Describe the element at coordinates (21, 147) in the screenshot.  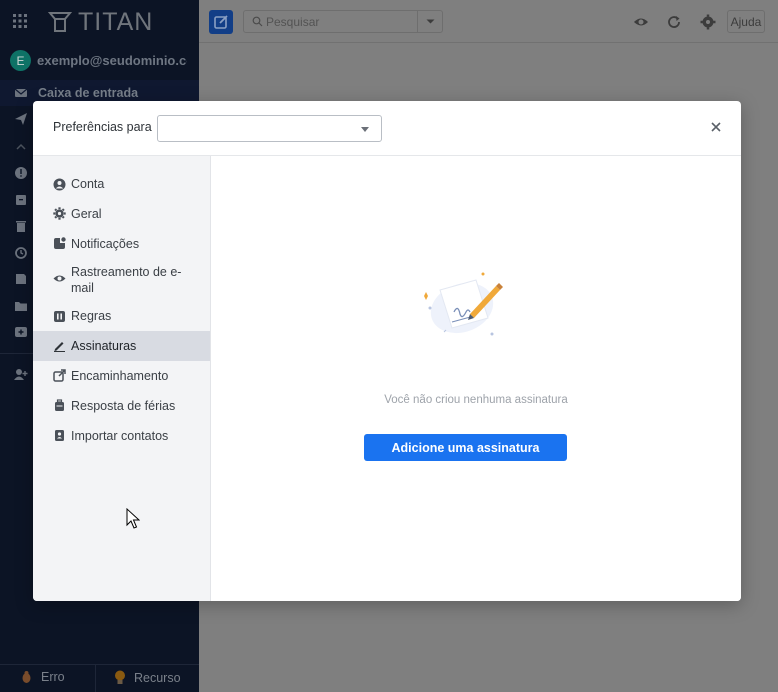
I see `chevron-up-icon` at that location.